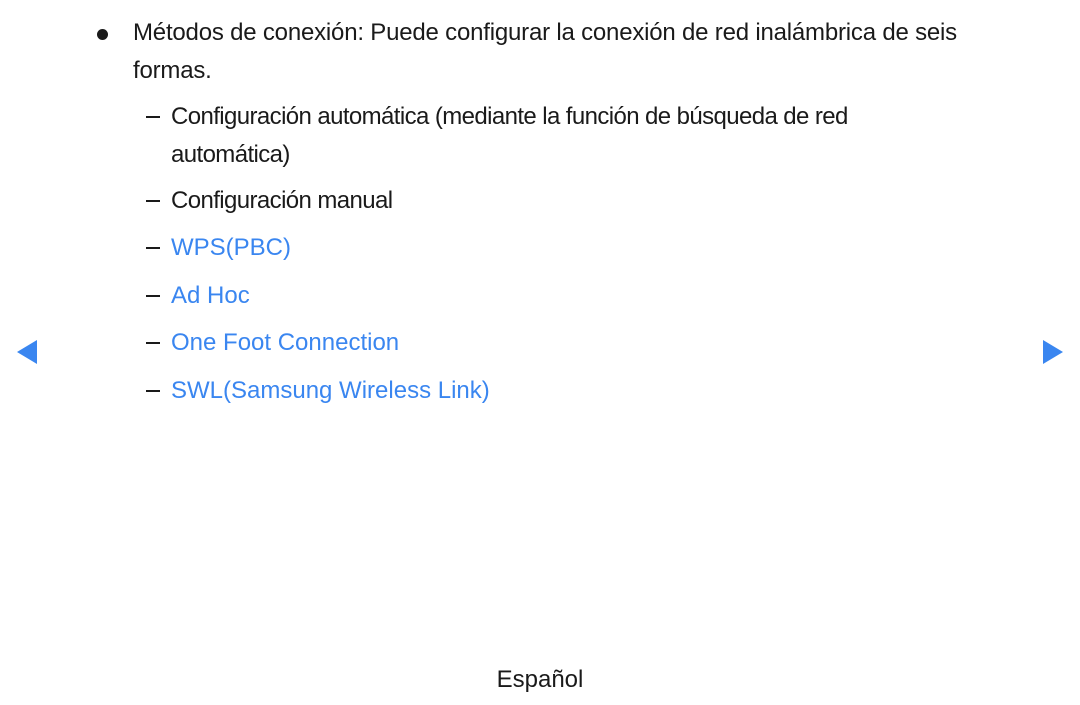 The width and height of the screenshot is (1080, 705). I want to click on previous-page-arrow-icon, so click(27, 352).